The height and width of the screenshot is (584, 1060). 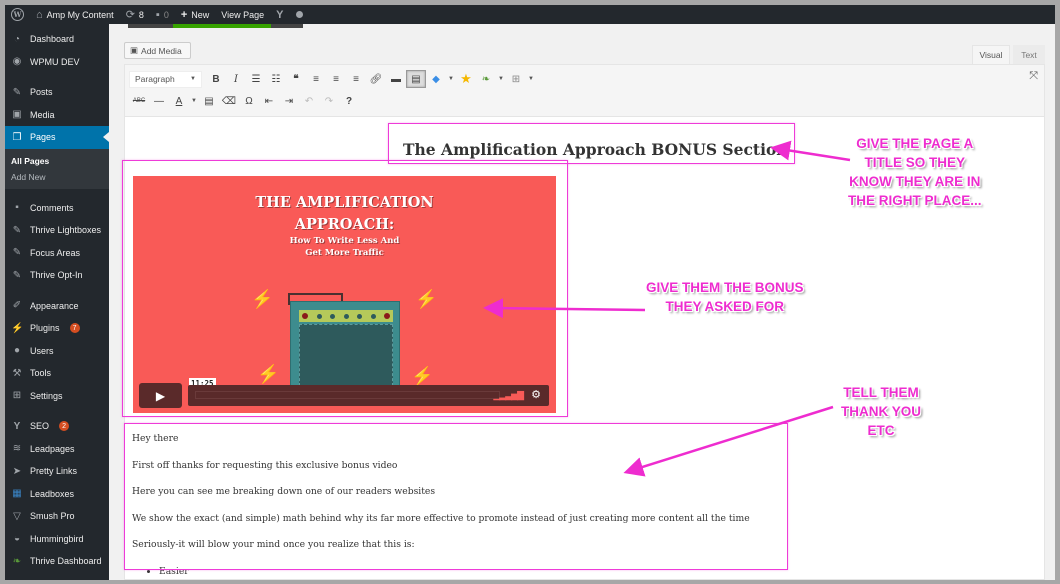 What do you see at coordinates (1029, 54) in the screenshot?
I see `tab-text: Text` at bounding box center [1029, 54].